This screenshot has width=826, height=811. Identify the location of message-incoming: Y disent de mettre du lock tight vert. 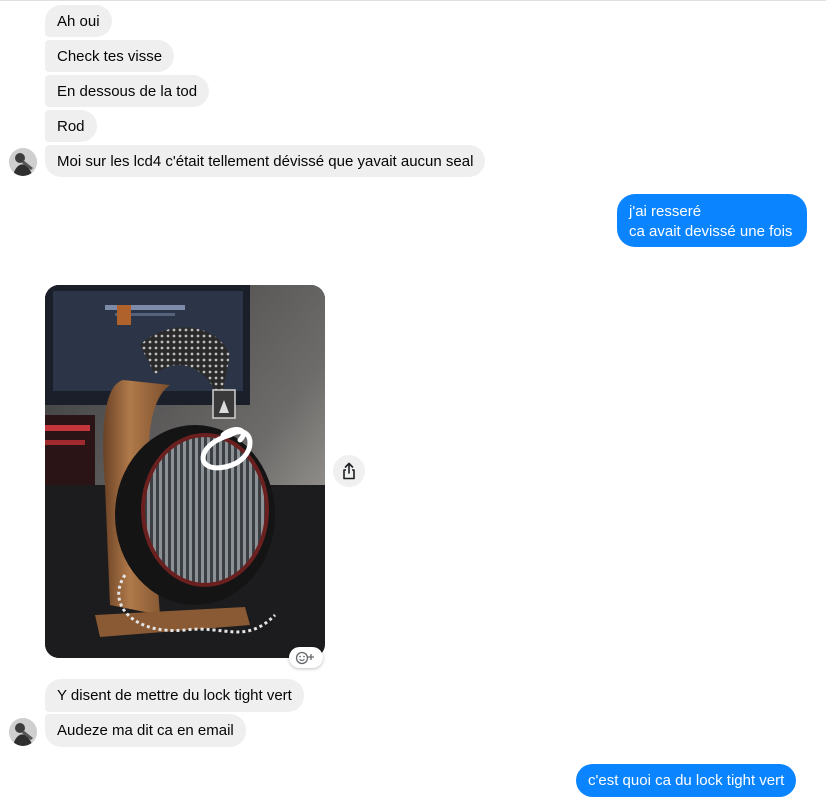
(174, 695).